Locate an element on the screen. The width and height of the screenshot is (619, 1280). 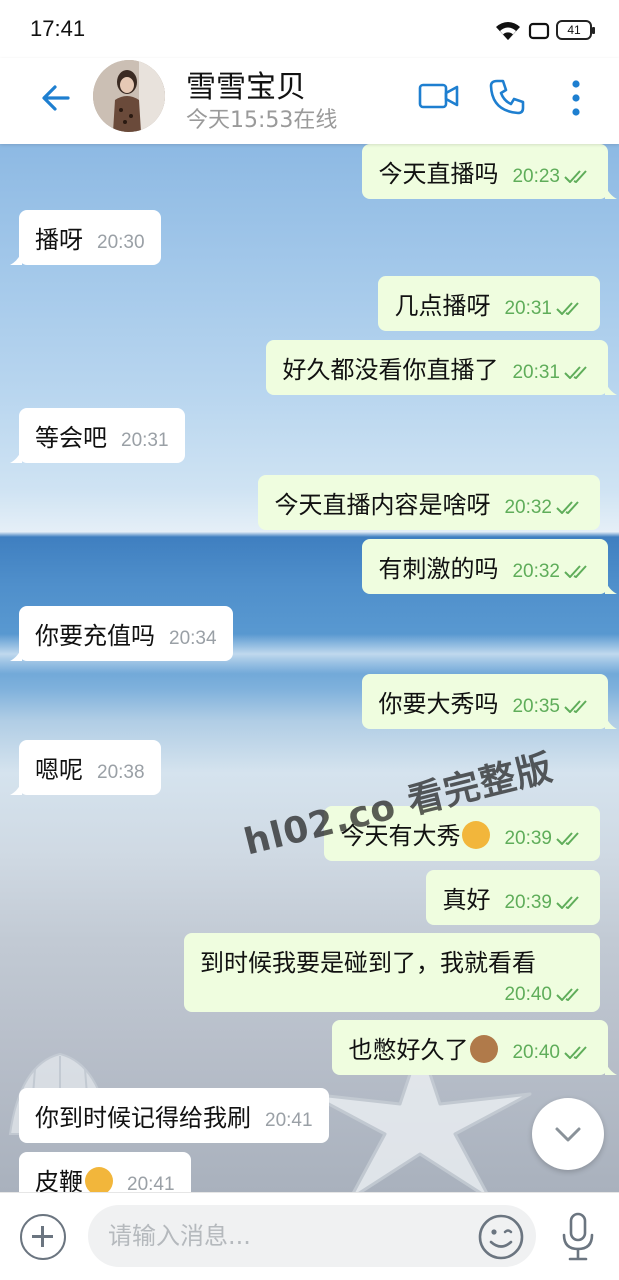
message-incoming: 你要充值吗 20:34 is located at coordinates (121, 633).